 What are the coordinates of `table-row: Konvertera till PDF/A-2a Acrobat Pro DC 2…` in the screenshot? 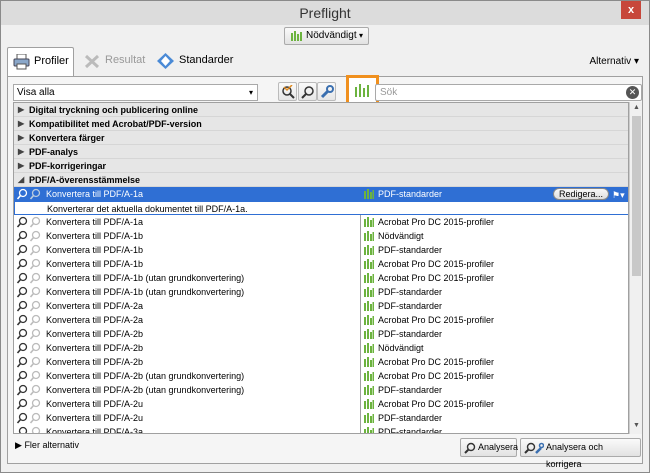 It's located at (321, 320).